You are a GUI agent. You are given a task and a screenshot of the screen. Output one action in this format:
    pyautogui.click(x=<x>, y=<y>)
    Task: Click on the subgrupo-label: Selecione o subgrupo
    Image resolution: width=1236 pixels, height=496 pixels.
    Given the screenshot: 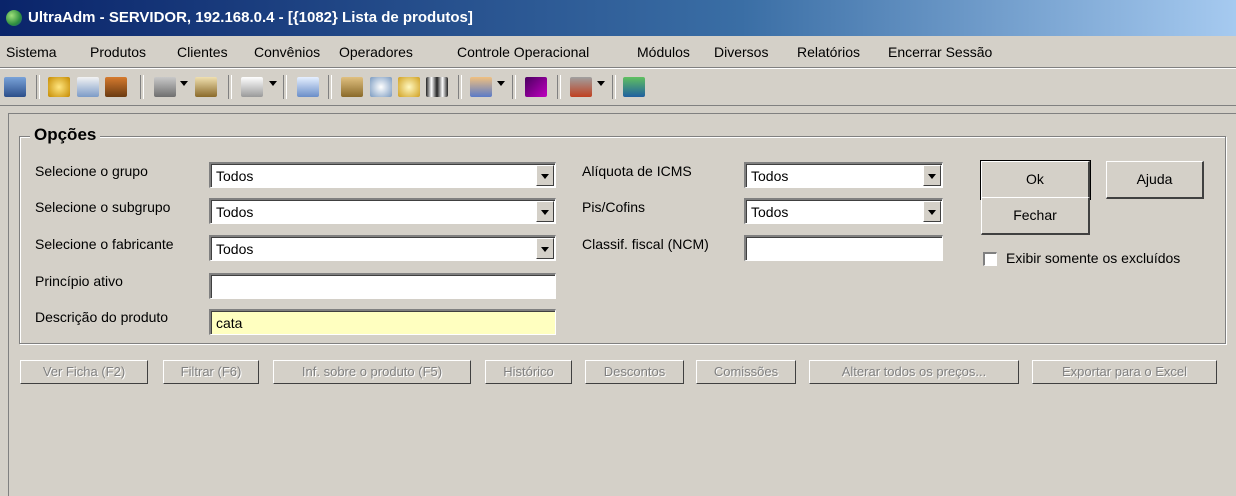 What is the action you would take?
    pyautogui.click(x=103, y=207)
    